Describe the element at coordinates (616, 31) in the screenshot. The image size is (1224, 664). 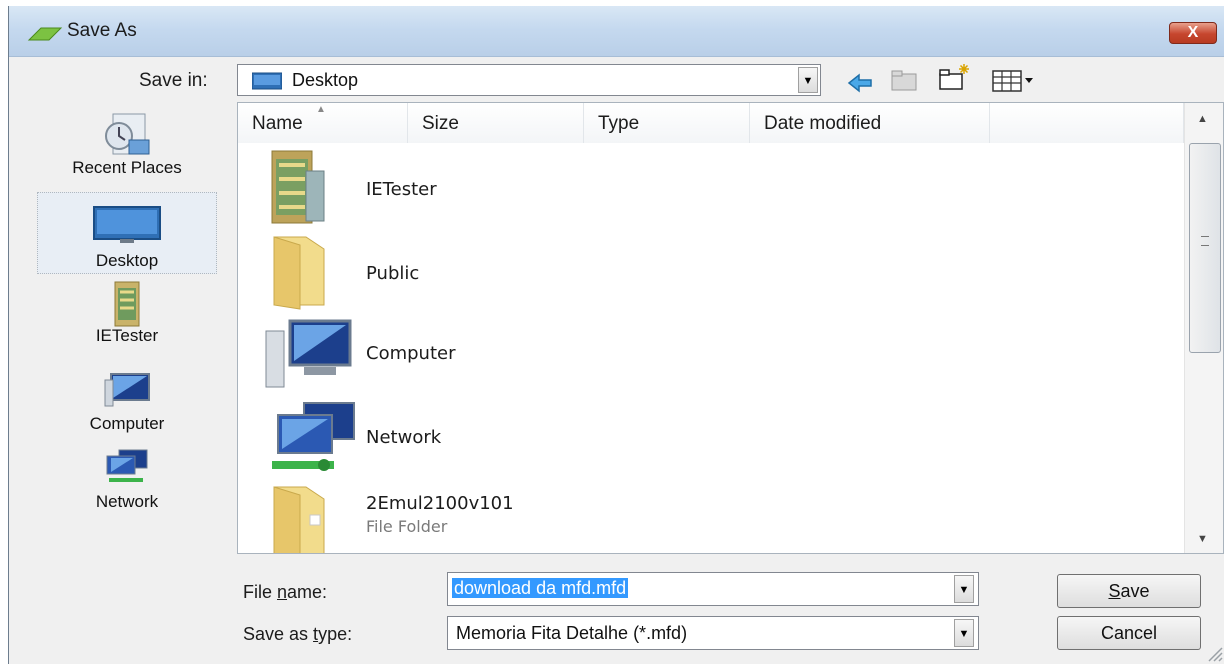
I see `title-bar: Save As X` at that location.